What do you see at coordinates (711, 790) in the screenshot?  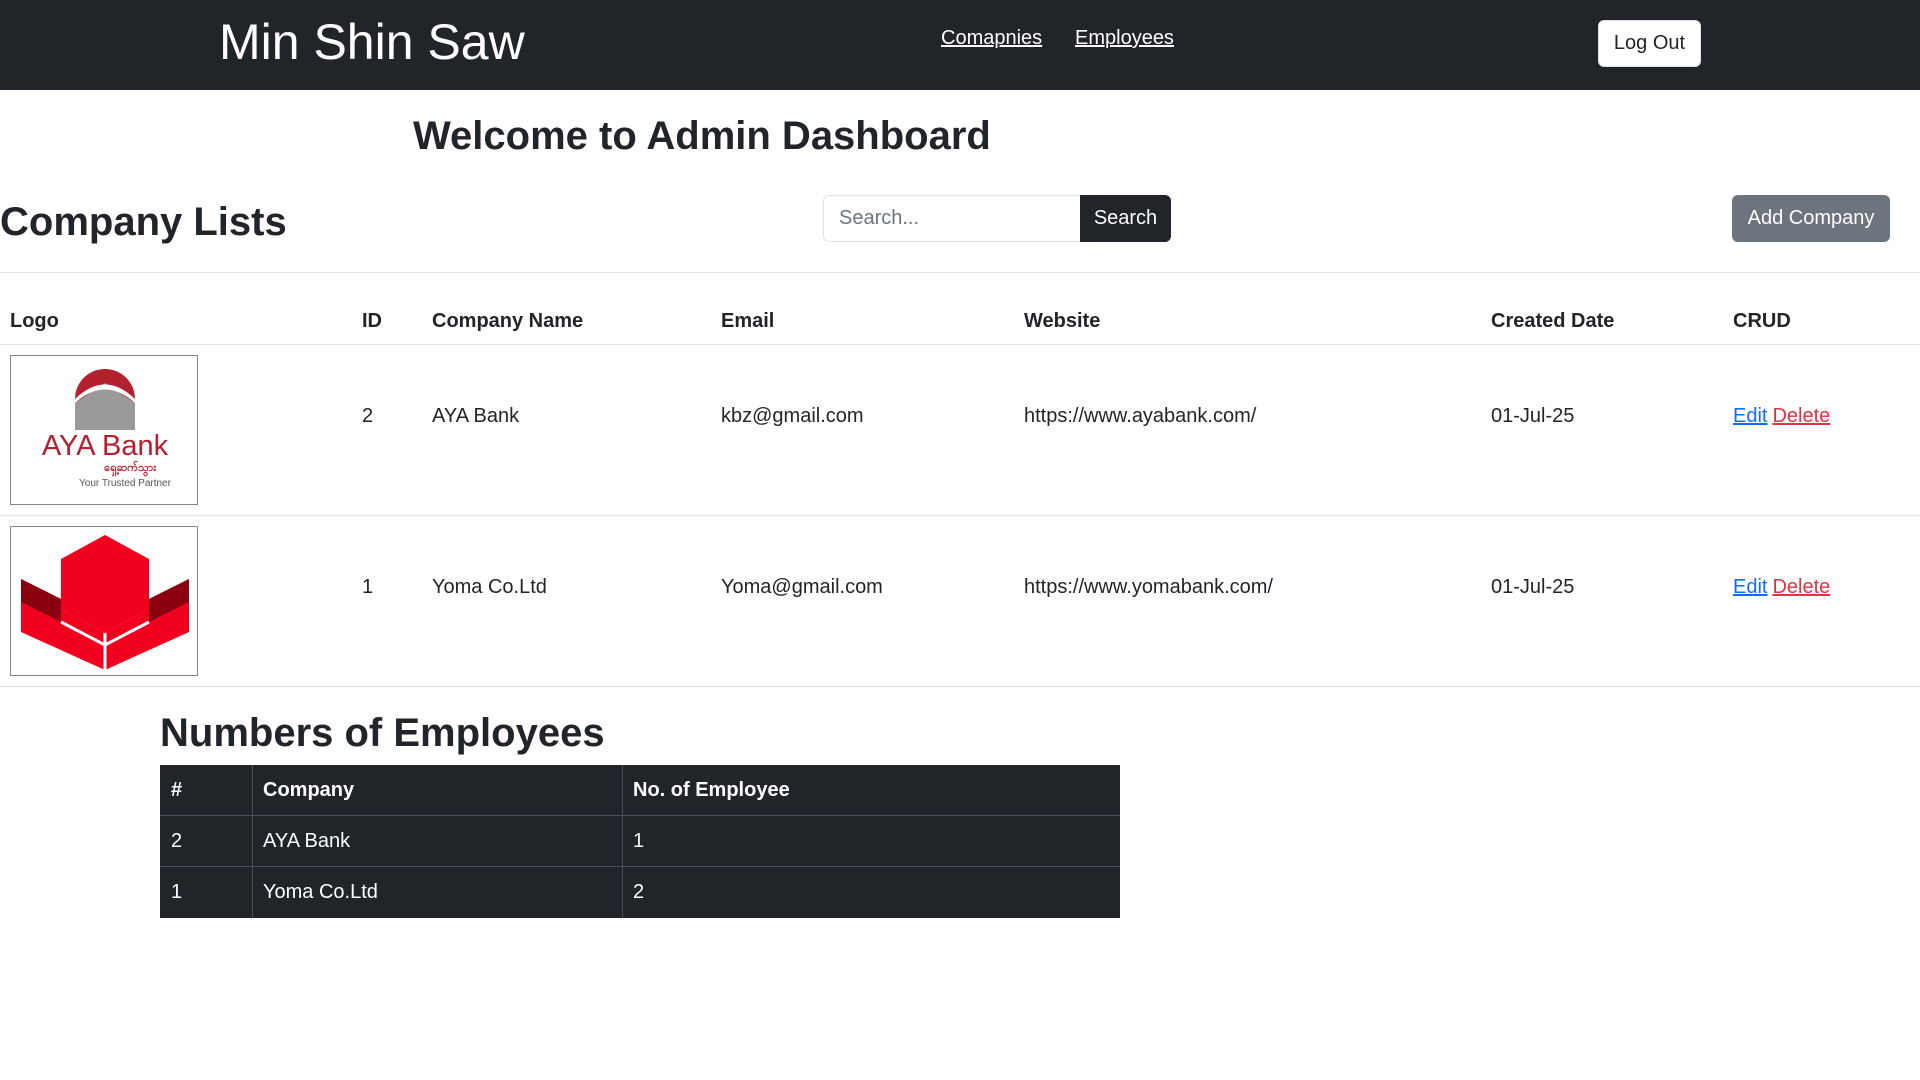 I see `col-header-employee-count: No. of Employee` at bounding box center [711, 790].